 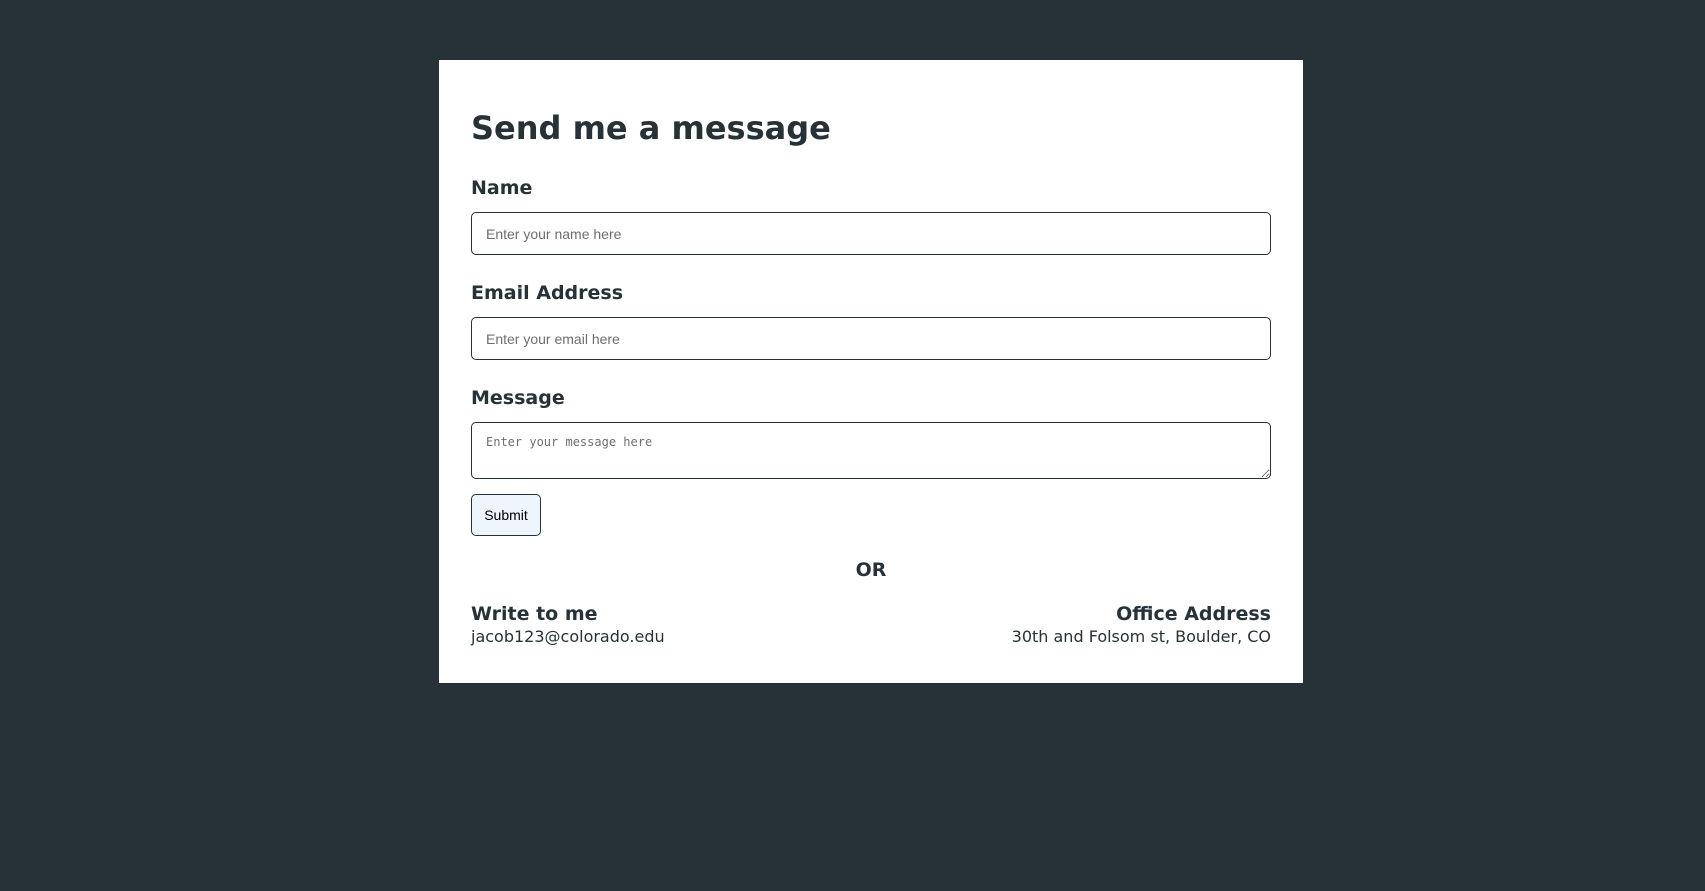 What do you see at coordinates (518, 398) in the screenshot?
I see `message-label: Message` at bounding box center [518, 398].